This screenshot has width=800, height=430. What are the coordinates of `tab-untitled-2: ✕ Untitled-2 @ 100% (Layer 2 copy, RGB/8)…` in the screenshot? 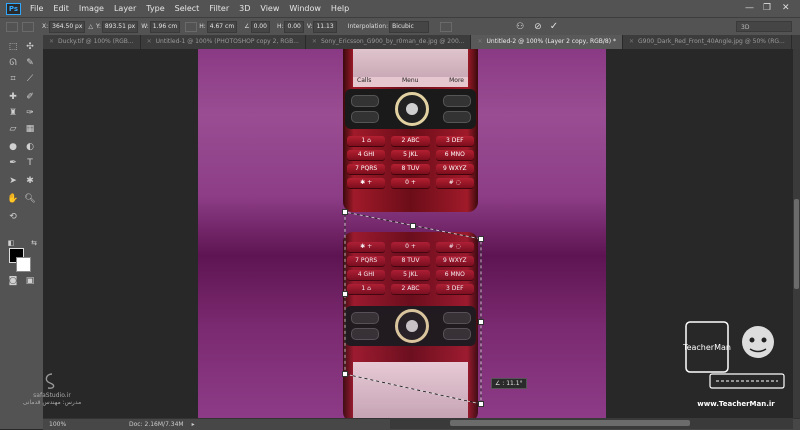 It's located at (547, 42).